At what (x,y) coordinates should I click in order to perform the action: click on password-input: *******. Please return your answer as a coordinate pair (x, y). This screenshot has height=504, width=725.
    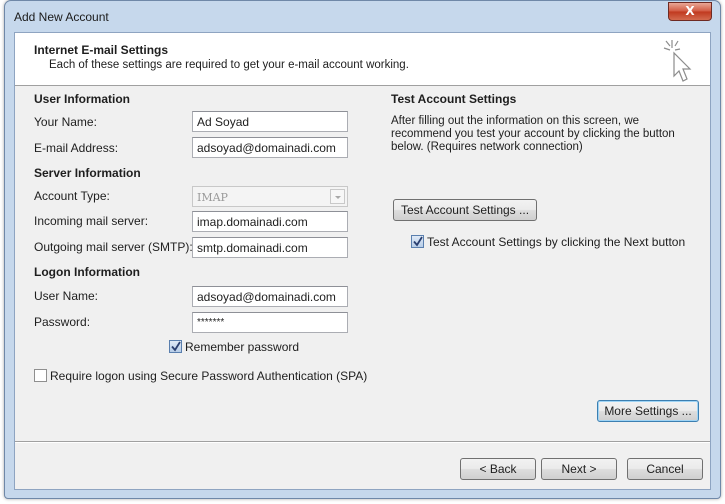
    Looking at the image, I should click on (270, 322).